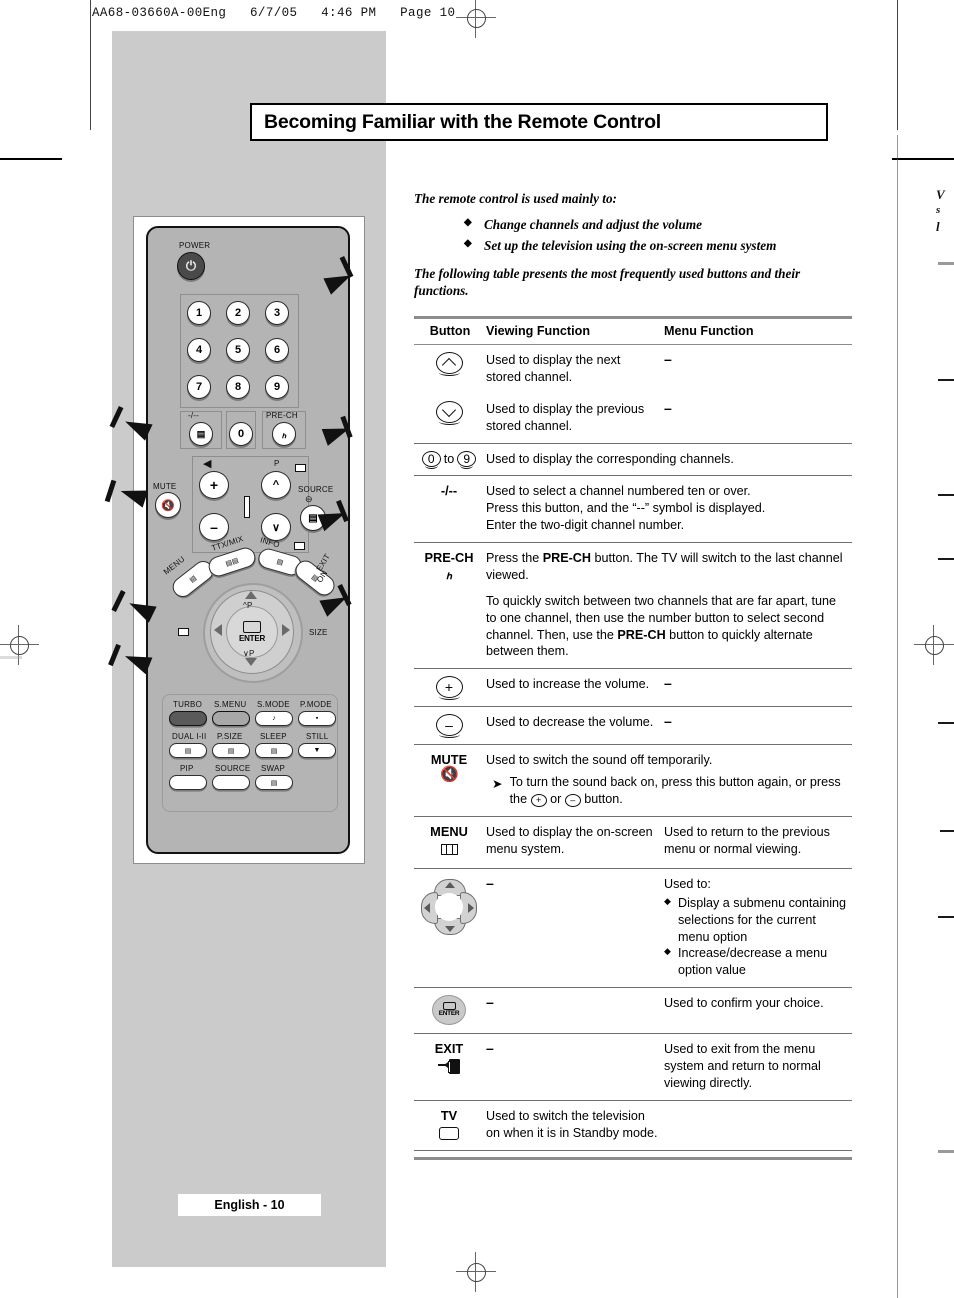 Image resolution: width=954 pixels, height=1298 pixels. What do you see at coordinates (276, 485) in the screenshot?
I see `remote-channel-up-button: ^` at bounding box center [276, 485].